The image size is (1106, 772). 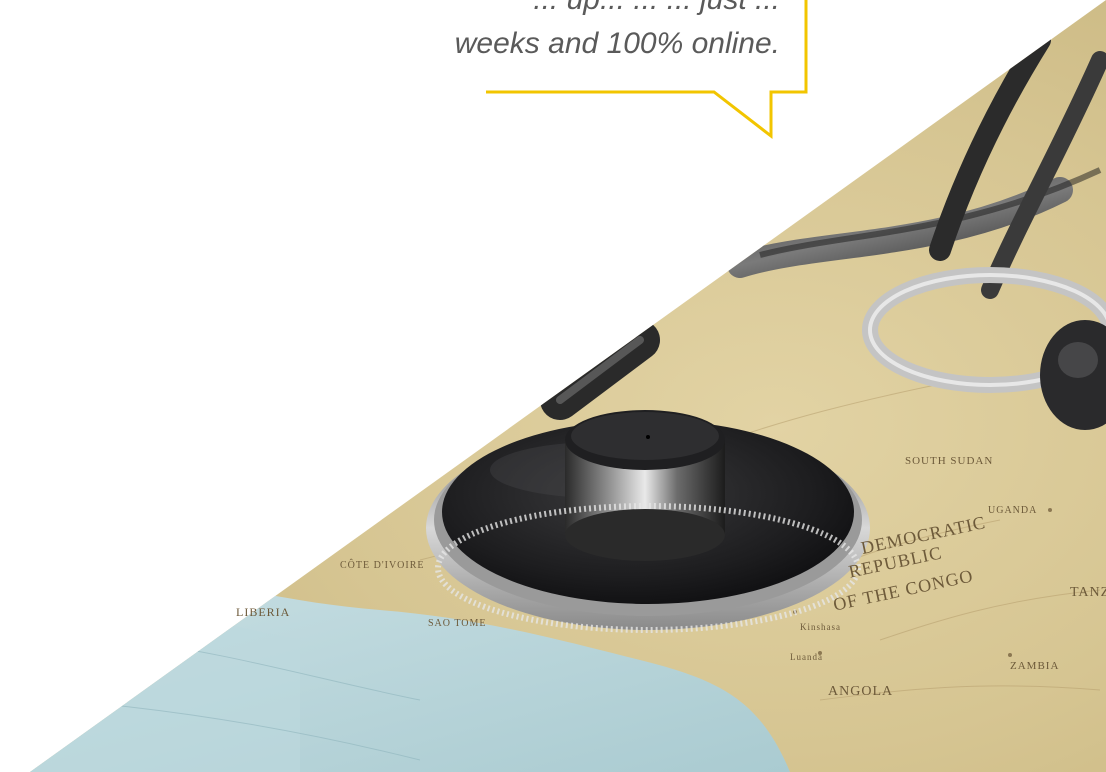 I want to click on quote-text-line-2: weeks and 100% online., so click(x=617, y=43).